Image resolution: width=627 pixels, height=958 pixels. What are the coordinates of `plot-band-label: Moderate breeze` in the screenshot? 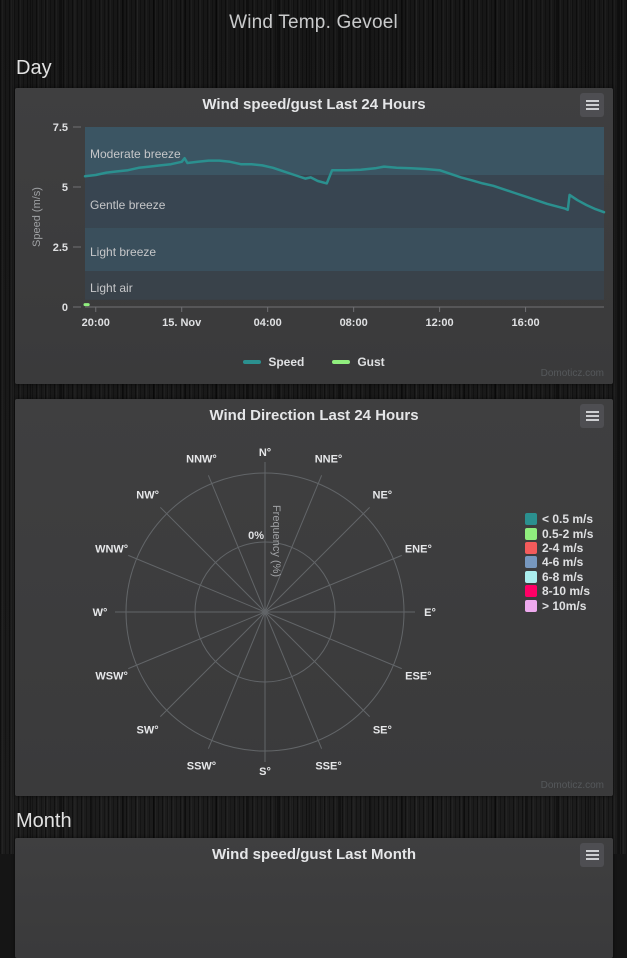 It's located at (135, 154).